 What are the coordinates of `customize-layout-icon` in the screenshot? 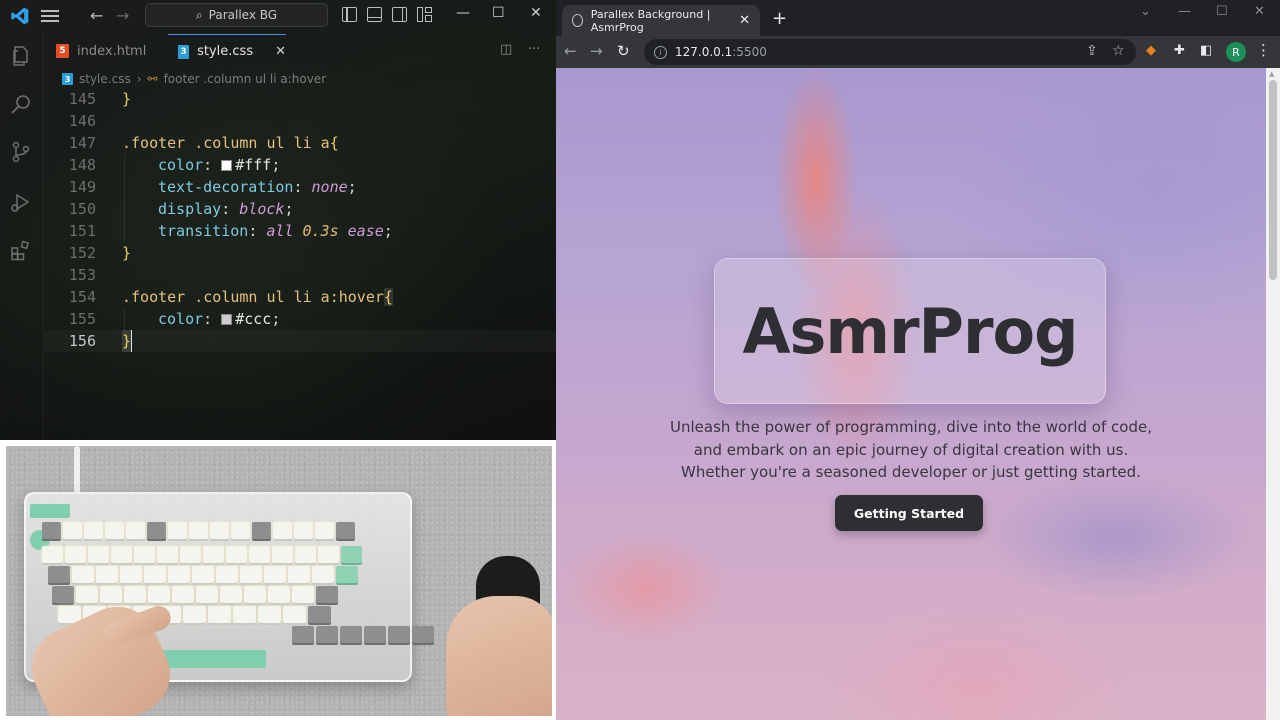 It's located at (424, 14).